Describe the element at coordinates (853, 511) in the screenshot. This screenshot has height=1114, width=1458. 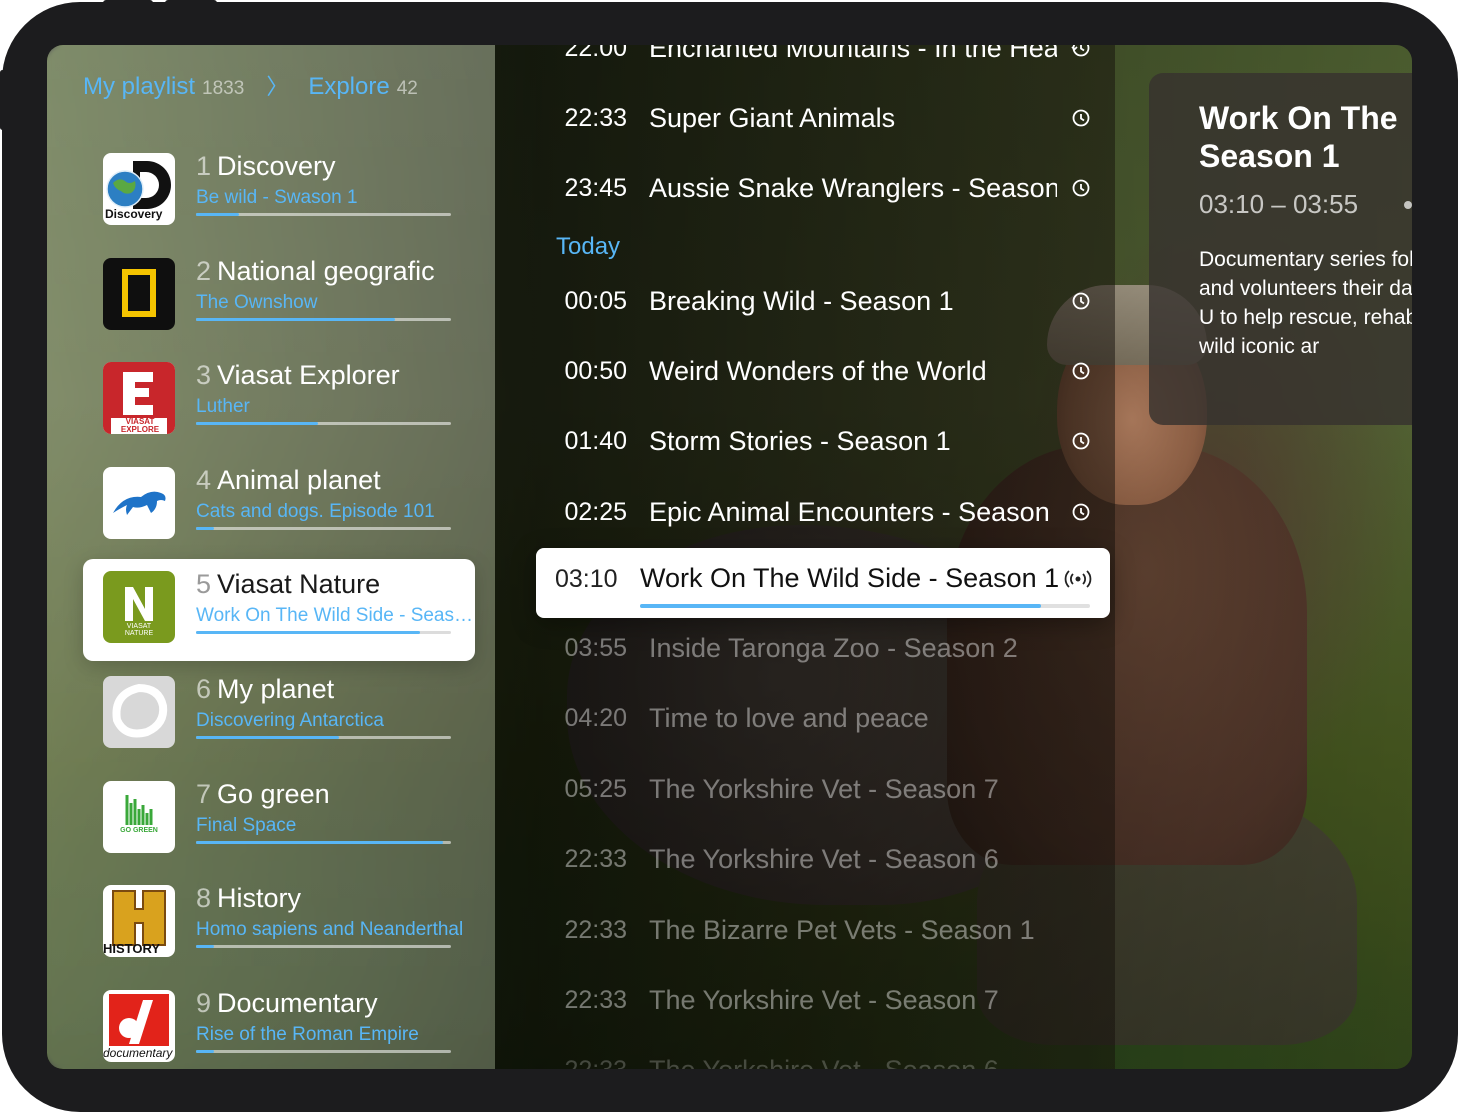
I see `program-title: Epic Animal Encounters - Season 1` at that location.